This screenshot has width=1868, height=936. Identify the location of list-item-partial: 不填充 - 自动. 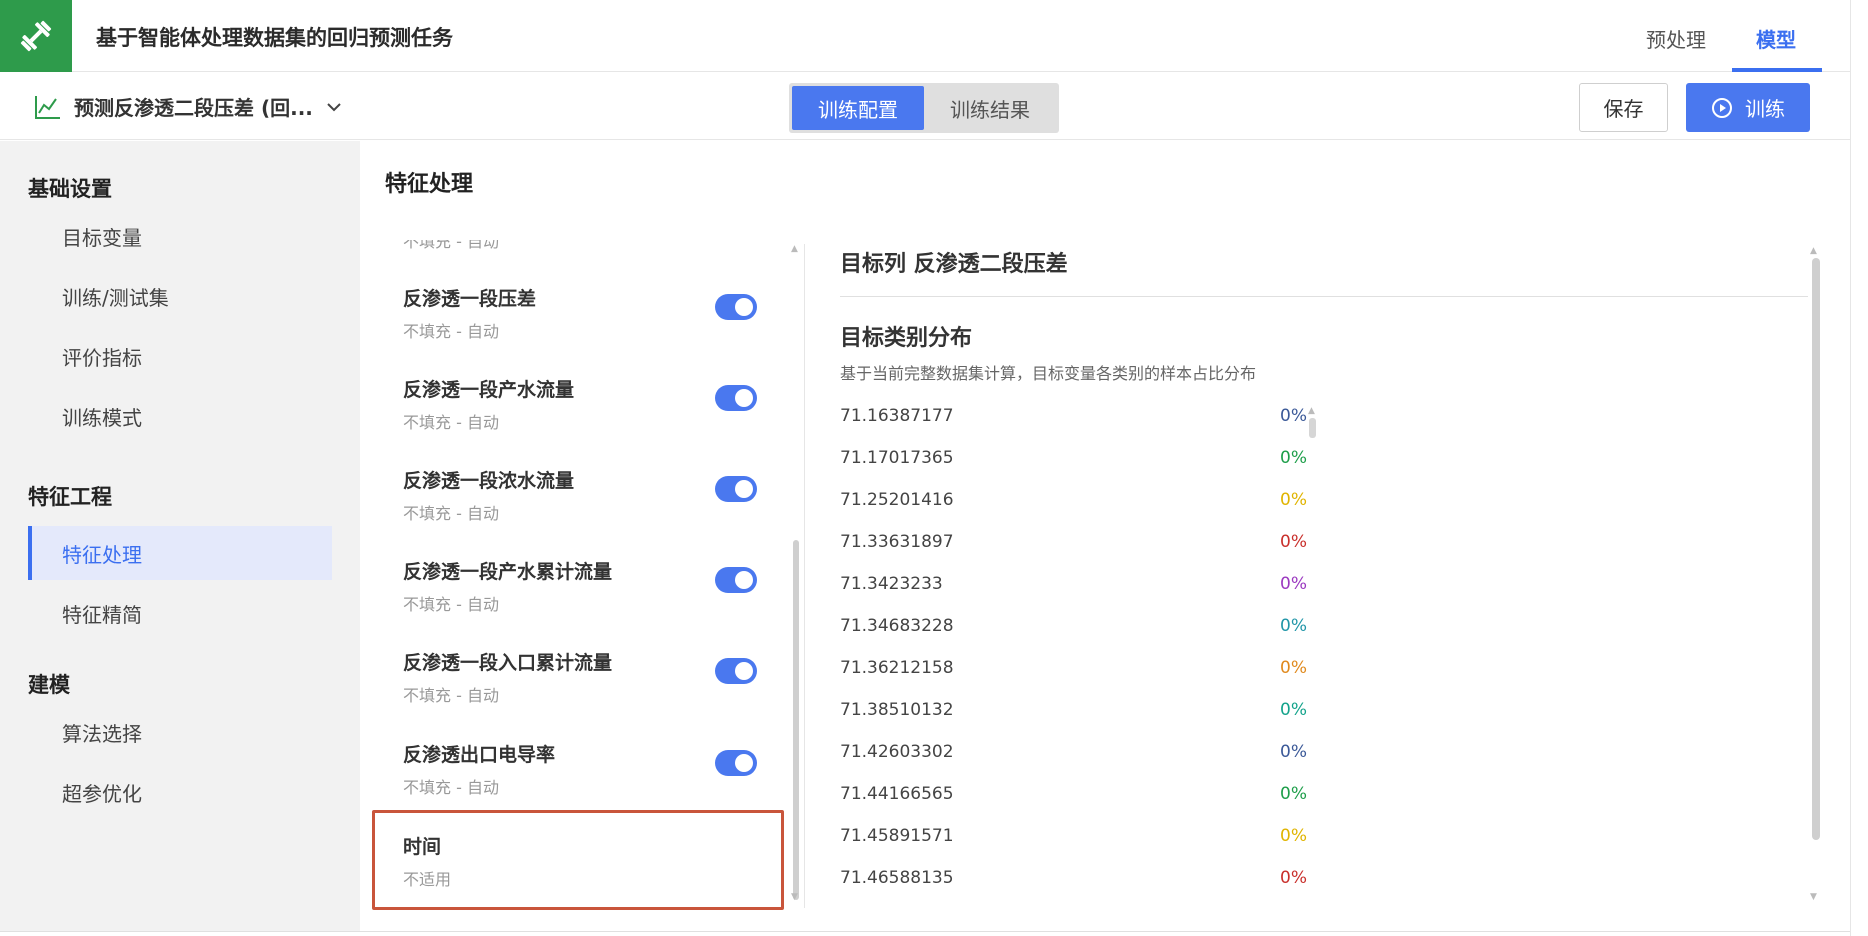
(451, 245).